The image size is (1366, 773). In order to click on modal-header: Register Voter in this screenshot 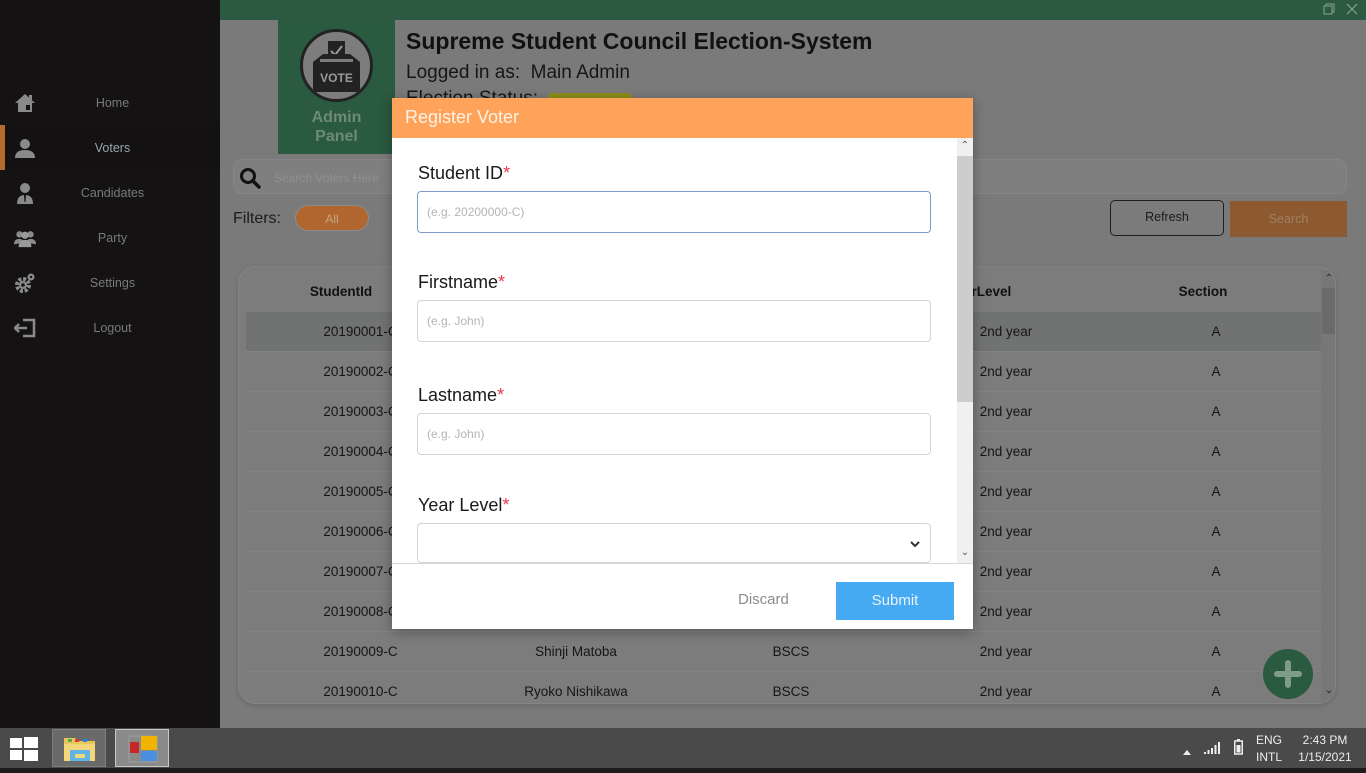, I will do `click(682, 118)`.